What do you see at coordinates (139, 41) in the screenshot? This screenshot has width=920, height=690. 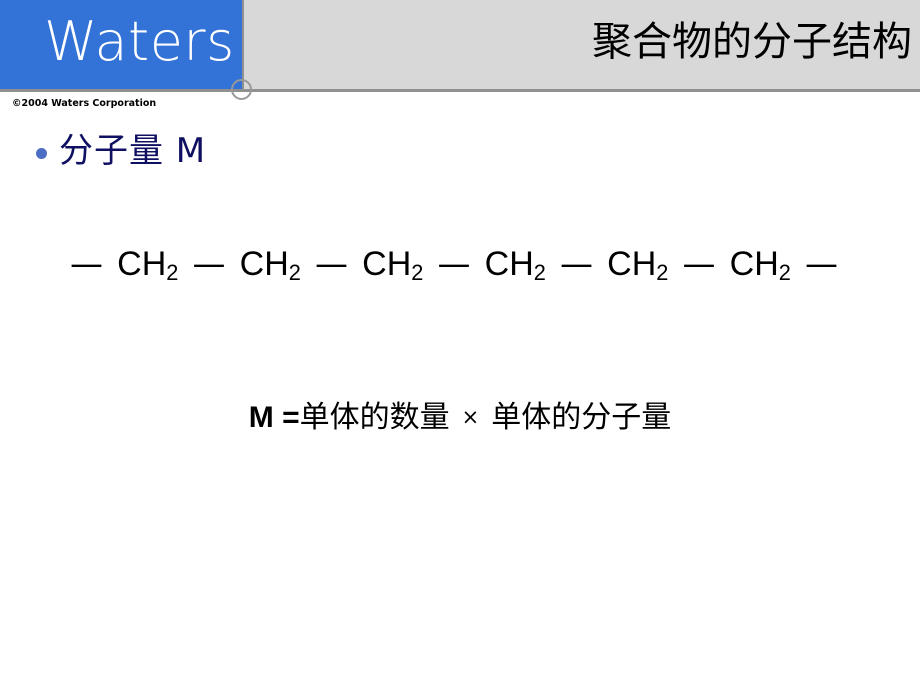 I see `waters-logo-text: Waters` at bounding box center [139, 41].